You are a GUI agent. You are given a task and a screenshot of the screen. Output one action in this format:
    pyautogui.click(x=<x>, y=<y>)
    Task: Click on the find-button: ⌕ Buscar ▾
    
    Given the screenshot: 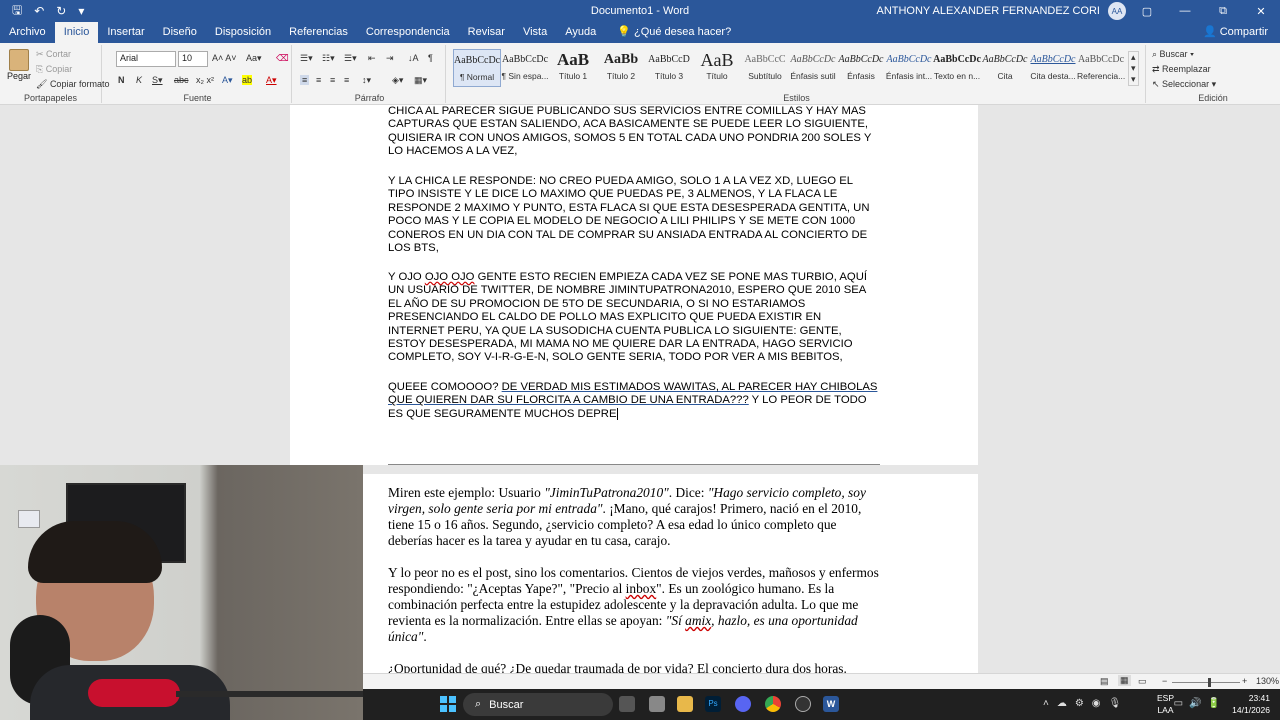 What is the action you would take?
    pyautogui.click(x=1173, y=54)
    